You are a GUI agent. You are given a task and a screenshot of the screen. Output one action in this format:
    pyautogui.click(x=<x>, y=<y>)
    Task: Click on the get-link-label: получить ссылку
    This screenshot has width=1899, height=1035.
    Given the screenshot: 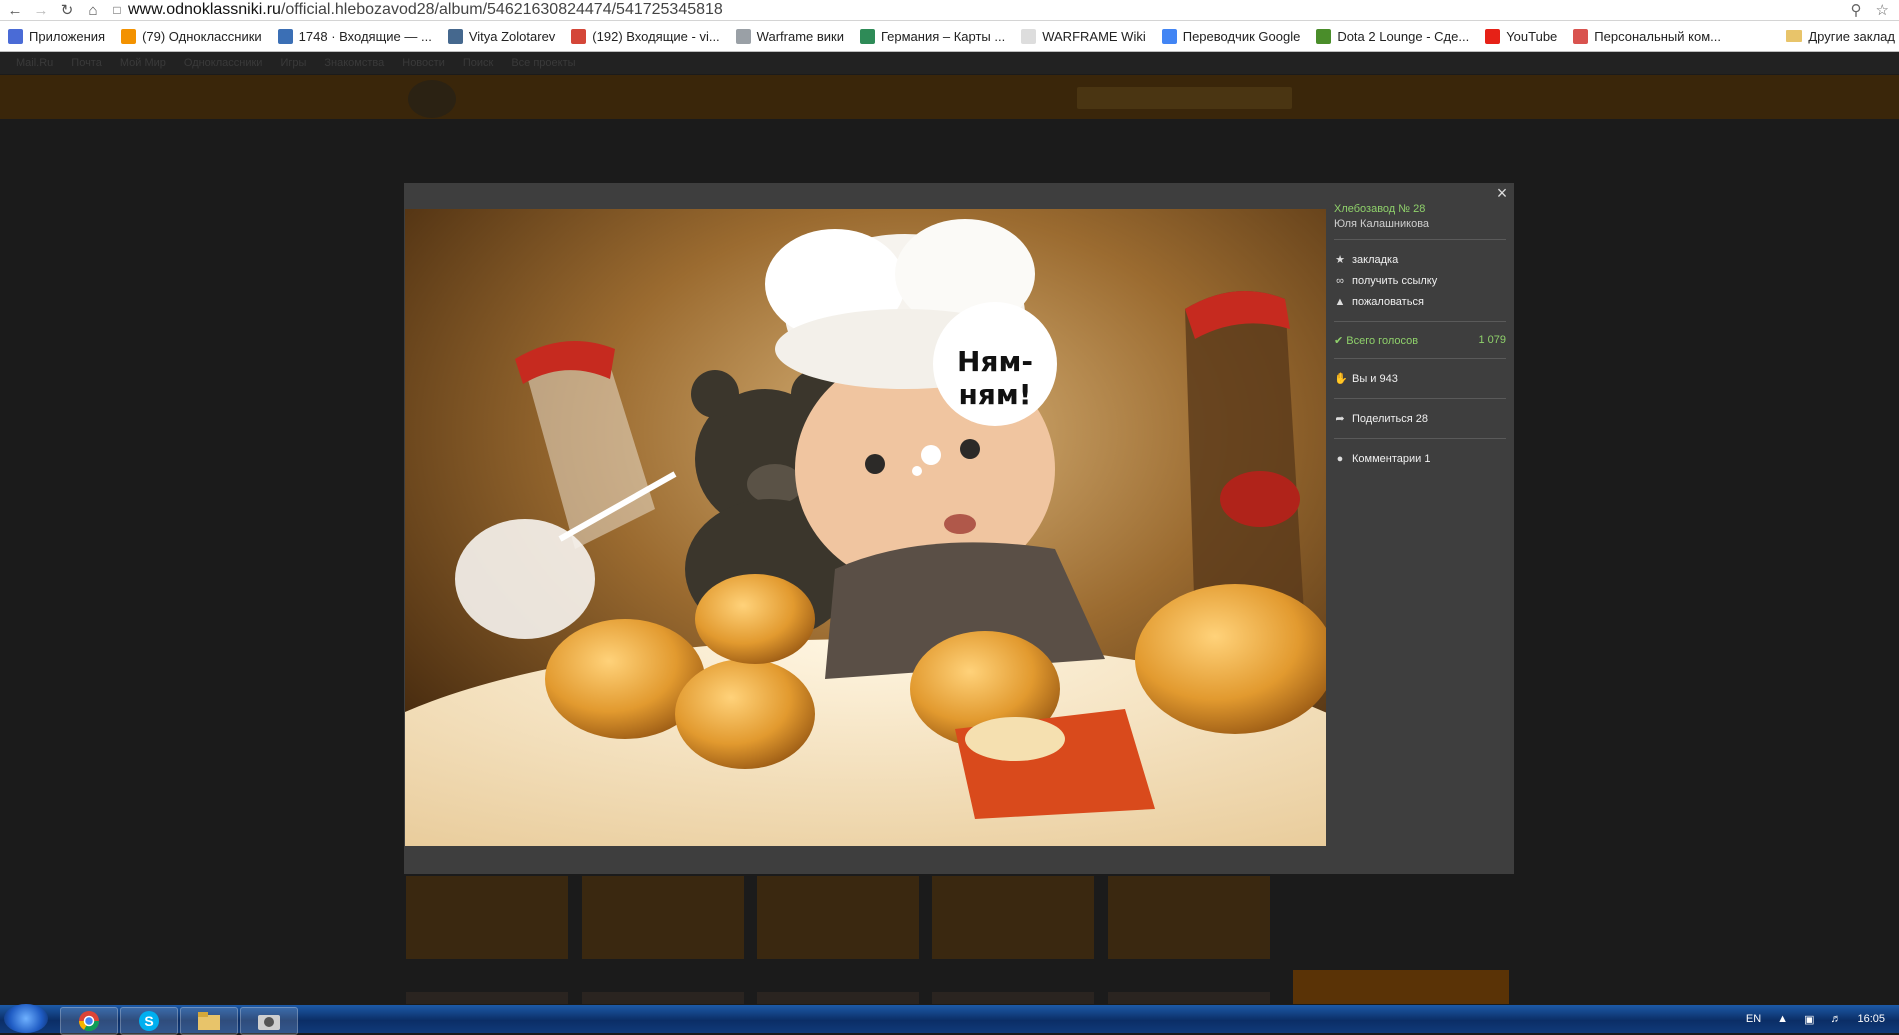 What is the action you would take?
    pyautogui.click(x=1395, y=280)
    